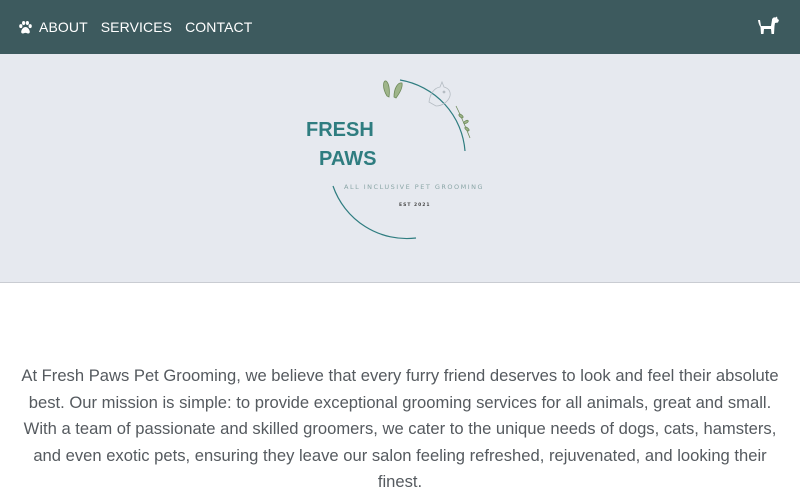  Describe the element at coordinates (63, 27) in the screenshot. I see `nav-link-about: ABOUT` at that location.